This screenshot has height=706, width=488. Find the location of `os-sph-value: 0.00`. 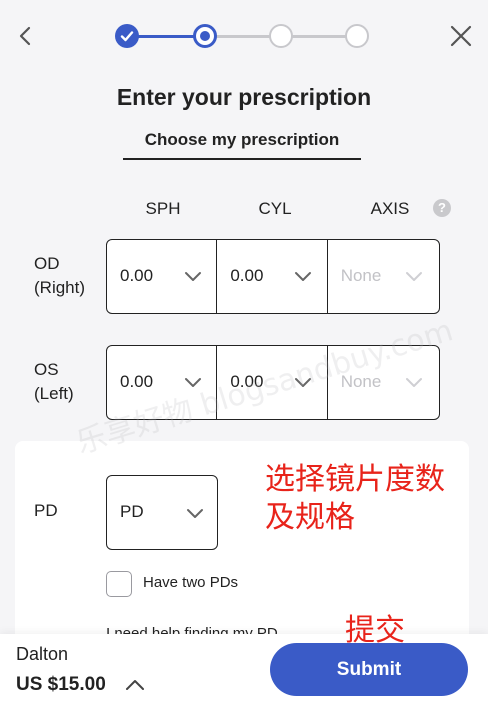

os-sph-value: 0.00 is located at coordinates (137, 381).